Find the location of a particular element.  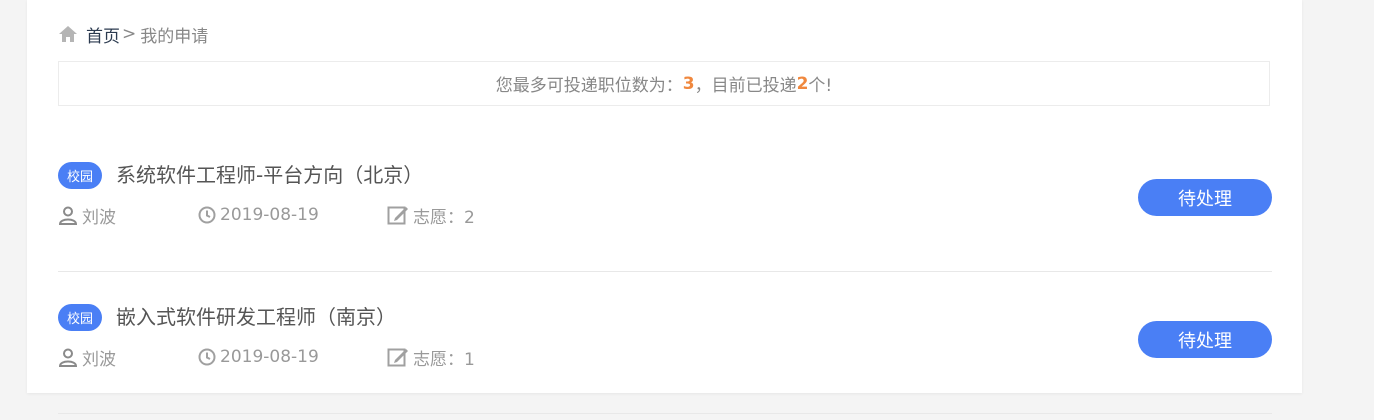

preference-rank: 志愿：1 is located at coordinates (444, 359).